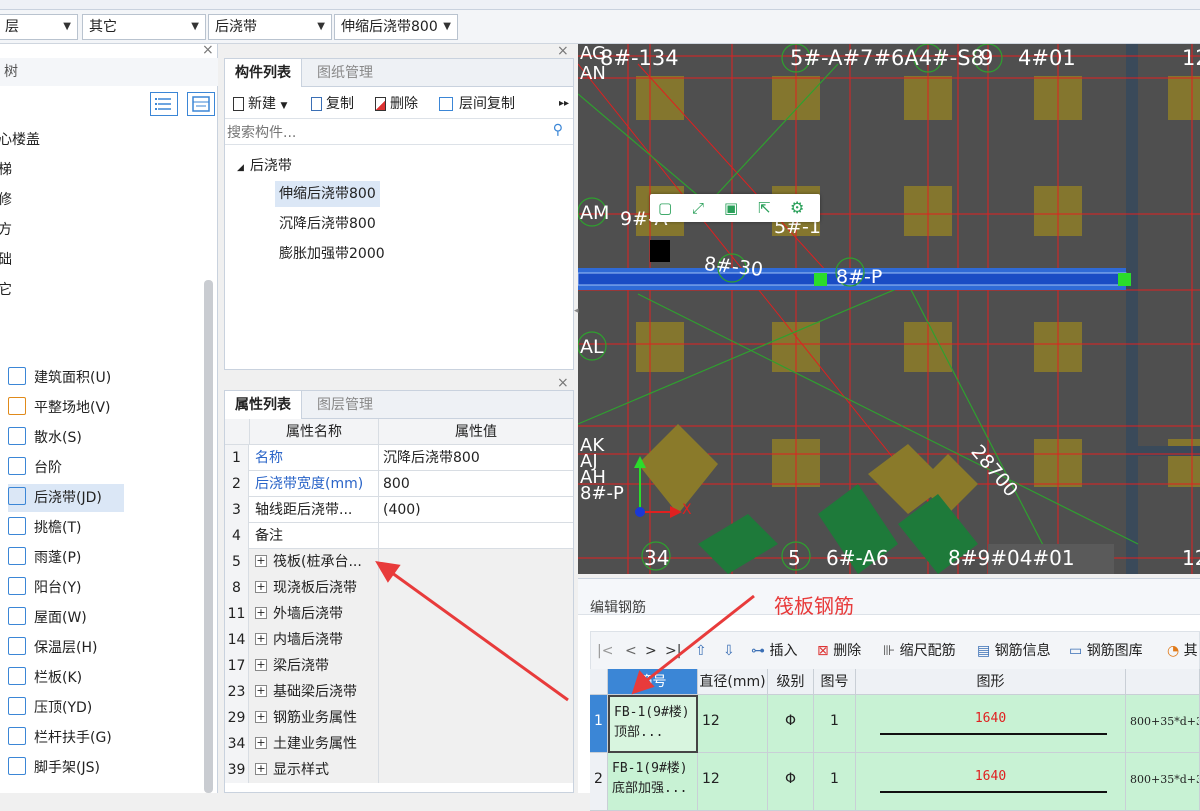 Image resolution: width=1200 pixels, height=811 pixels. Describe the element at coordinates (476, 536) in the screenshot. I see `property-value` at that location.